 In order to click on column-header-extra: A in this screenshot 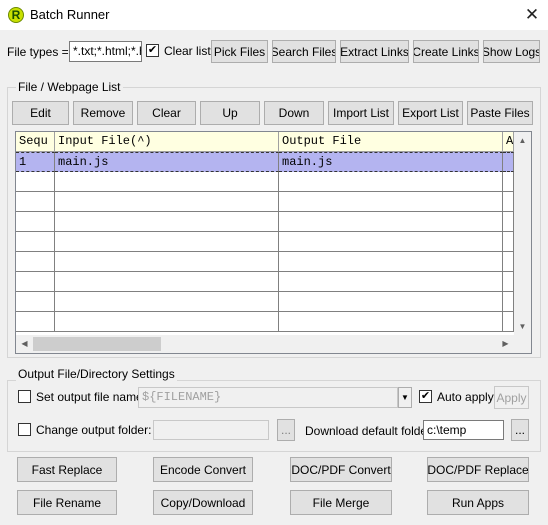, I will do `click(508, 142)`.